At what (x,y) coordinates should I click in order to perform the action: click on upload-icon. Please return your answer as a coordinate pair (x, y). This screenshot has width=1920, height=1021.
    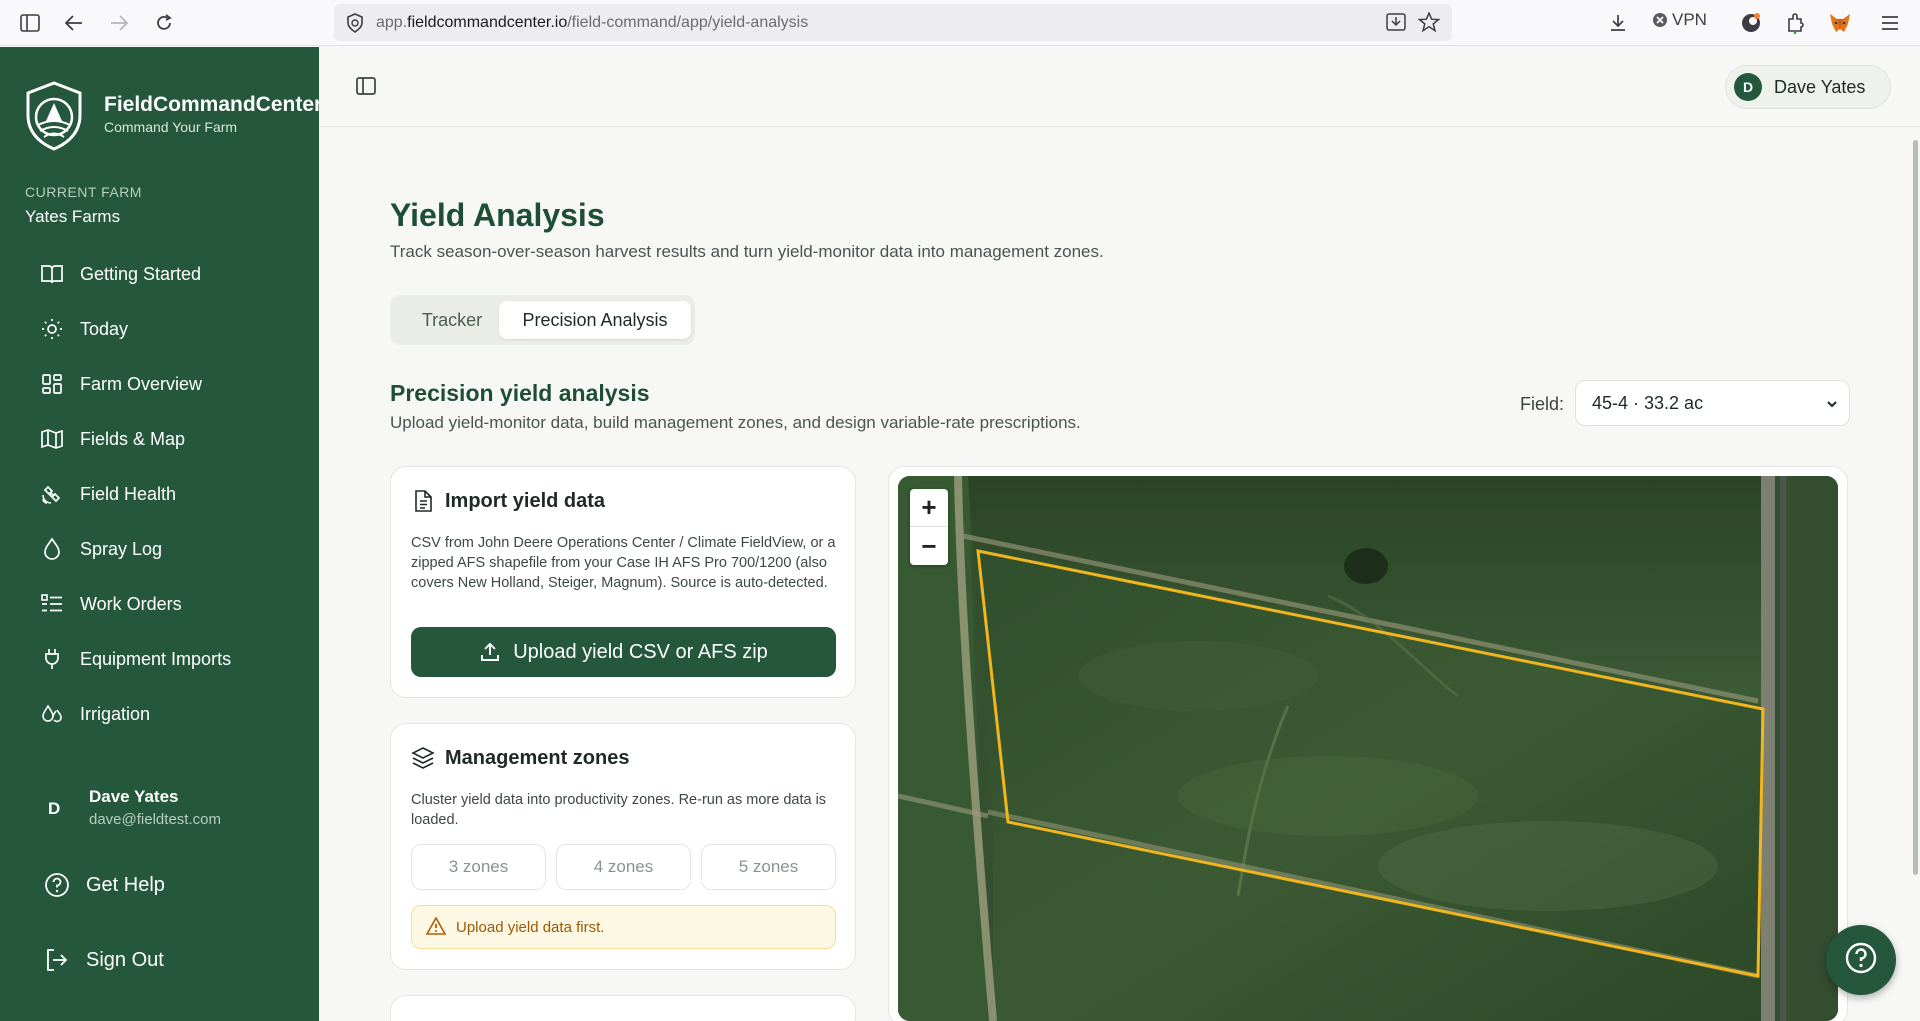
    Looking at the image, I should click on (490, 652).